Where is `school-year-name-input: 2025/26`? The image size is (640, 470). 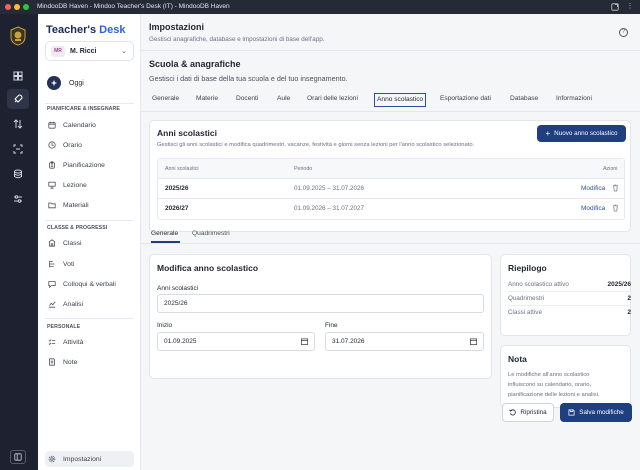
school-year-name-input: 2025/26 is located at coordinates (320, 303).